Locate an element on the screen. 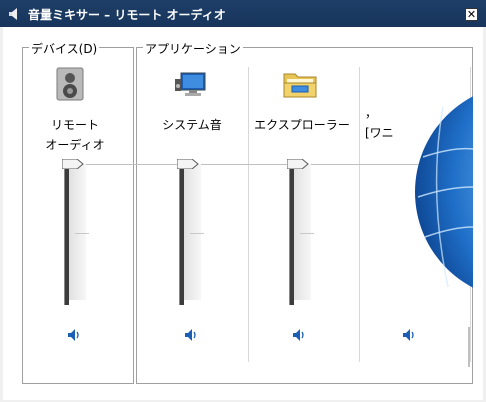 Image resolution: width=486 pixels, height=402 pixels. explorer-folder-icon is located at coordinates (300, 85).